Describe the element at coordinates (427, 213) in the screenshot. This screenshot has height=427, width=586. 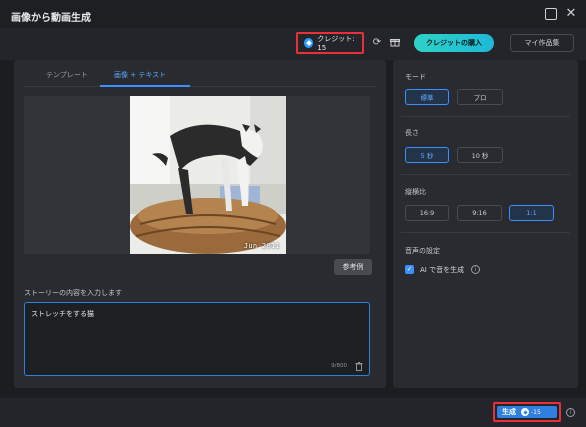
I see `aspect-option-16-9: 16:9` at that location.